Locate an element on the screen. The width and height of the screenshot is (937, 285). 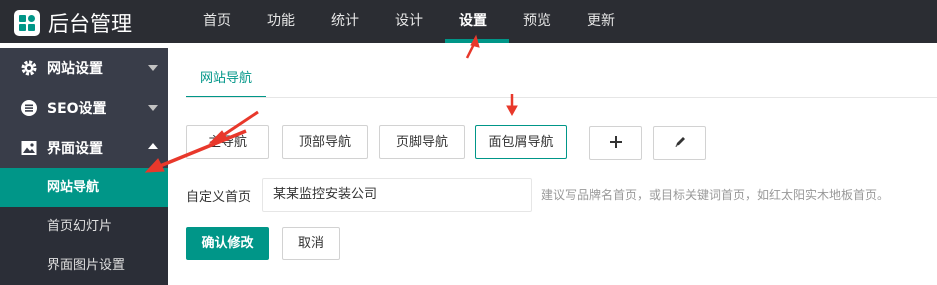
nav-home: 首页 is located at coordinates (217, 21).